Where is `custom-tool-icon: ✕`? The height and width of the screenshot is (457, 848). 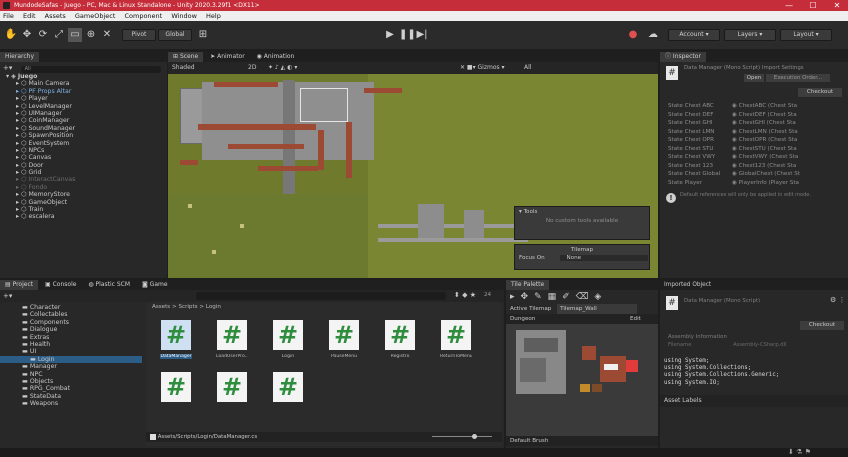
custom-tool-icon: ✕ is located at coordinates (107, 35).